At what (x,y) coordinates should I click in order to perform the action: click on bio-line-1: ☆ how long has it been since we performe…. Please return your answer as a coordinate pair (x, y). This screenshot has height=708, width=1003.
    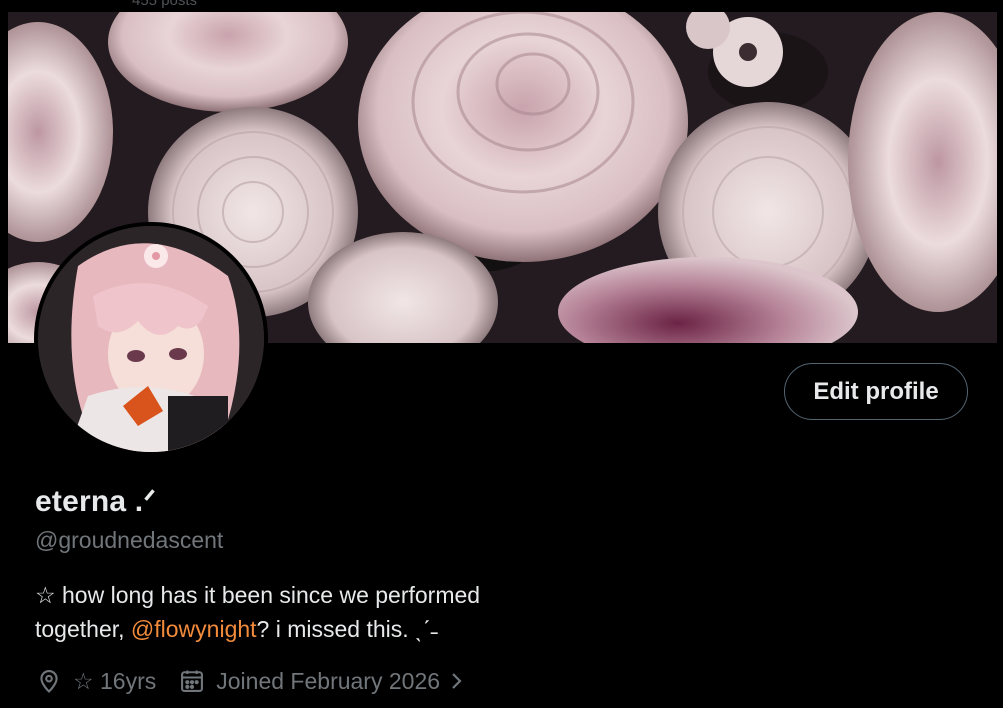
    Looking at the image, I should click on (258, 595).